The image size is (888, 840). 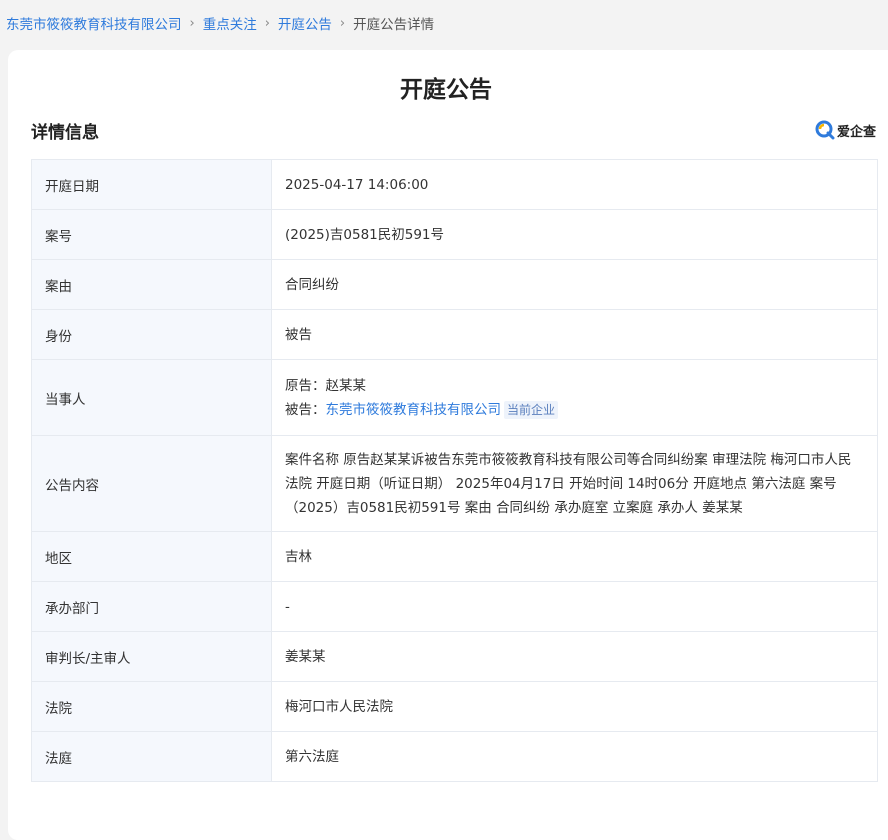 I want to click on row-value: (2025)吉0581民初591号, so click(x=574, y=234).